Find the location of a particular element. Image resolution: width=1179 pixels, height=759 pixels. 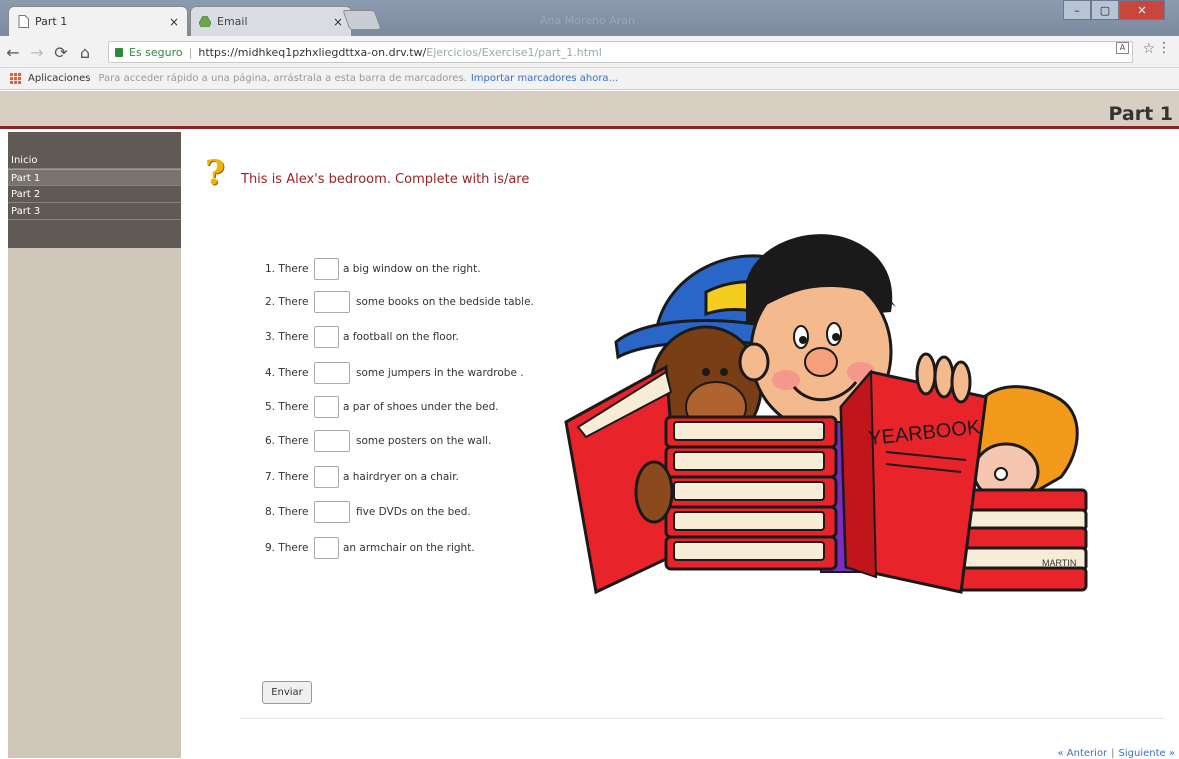

sidebar: Inicio Part 1 Part 2 Part 3 is located at coordinates (94, 445).